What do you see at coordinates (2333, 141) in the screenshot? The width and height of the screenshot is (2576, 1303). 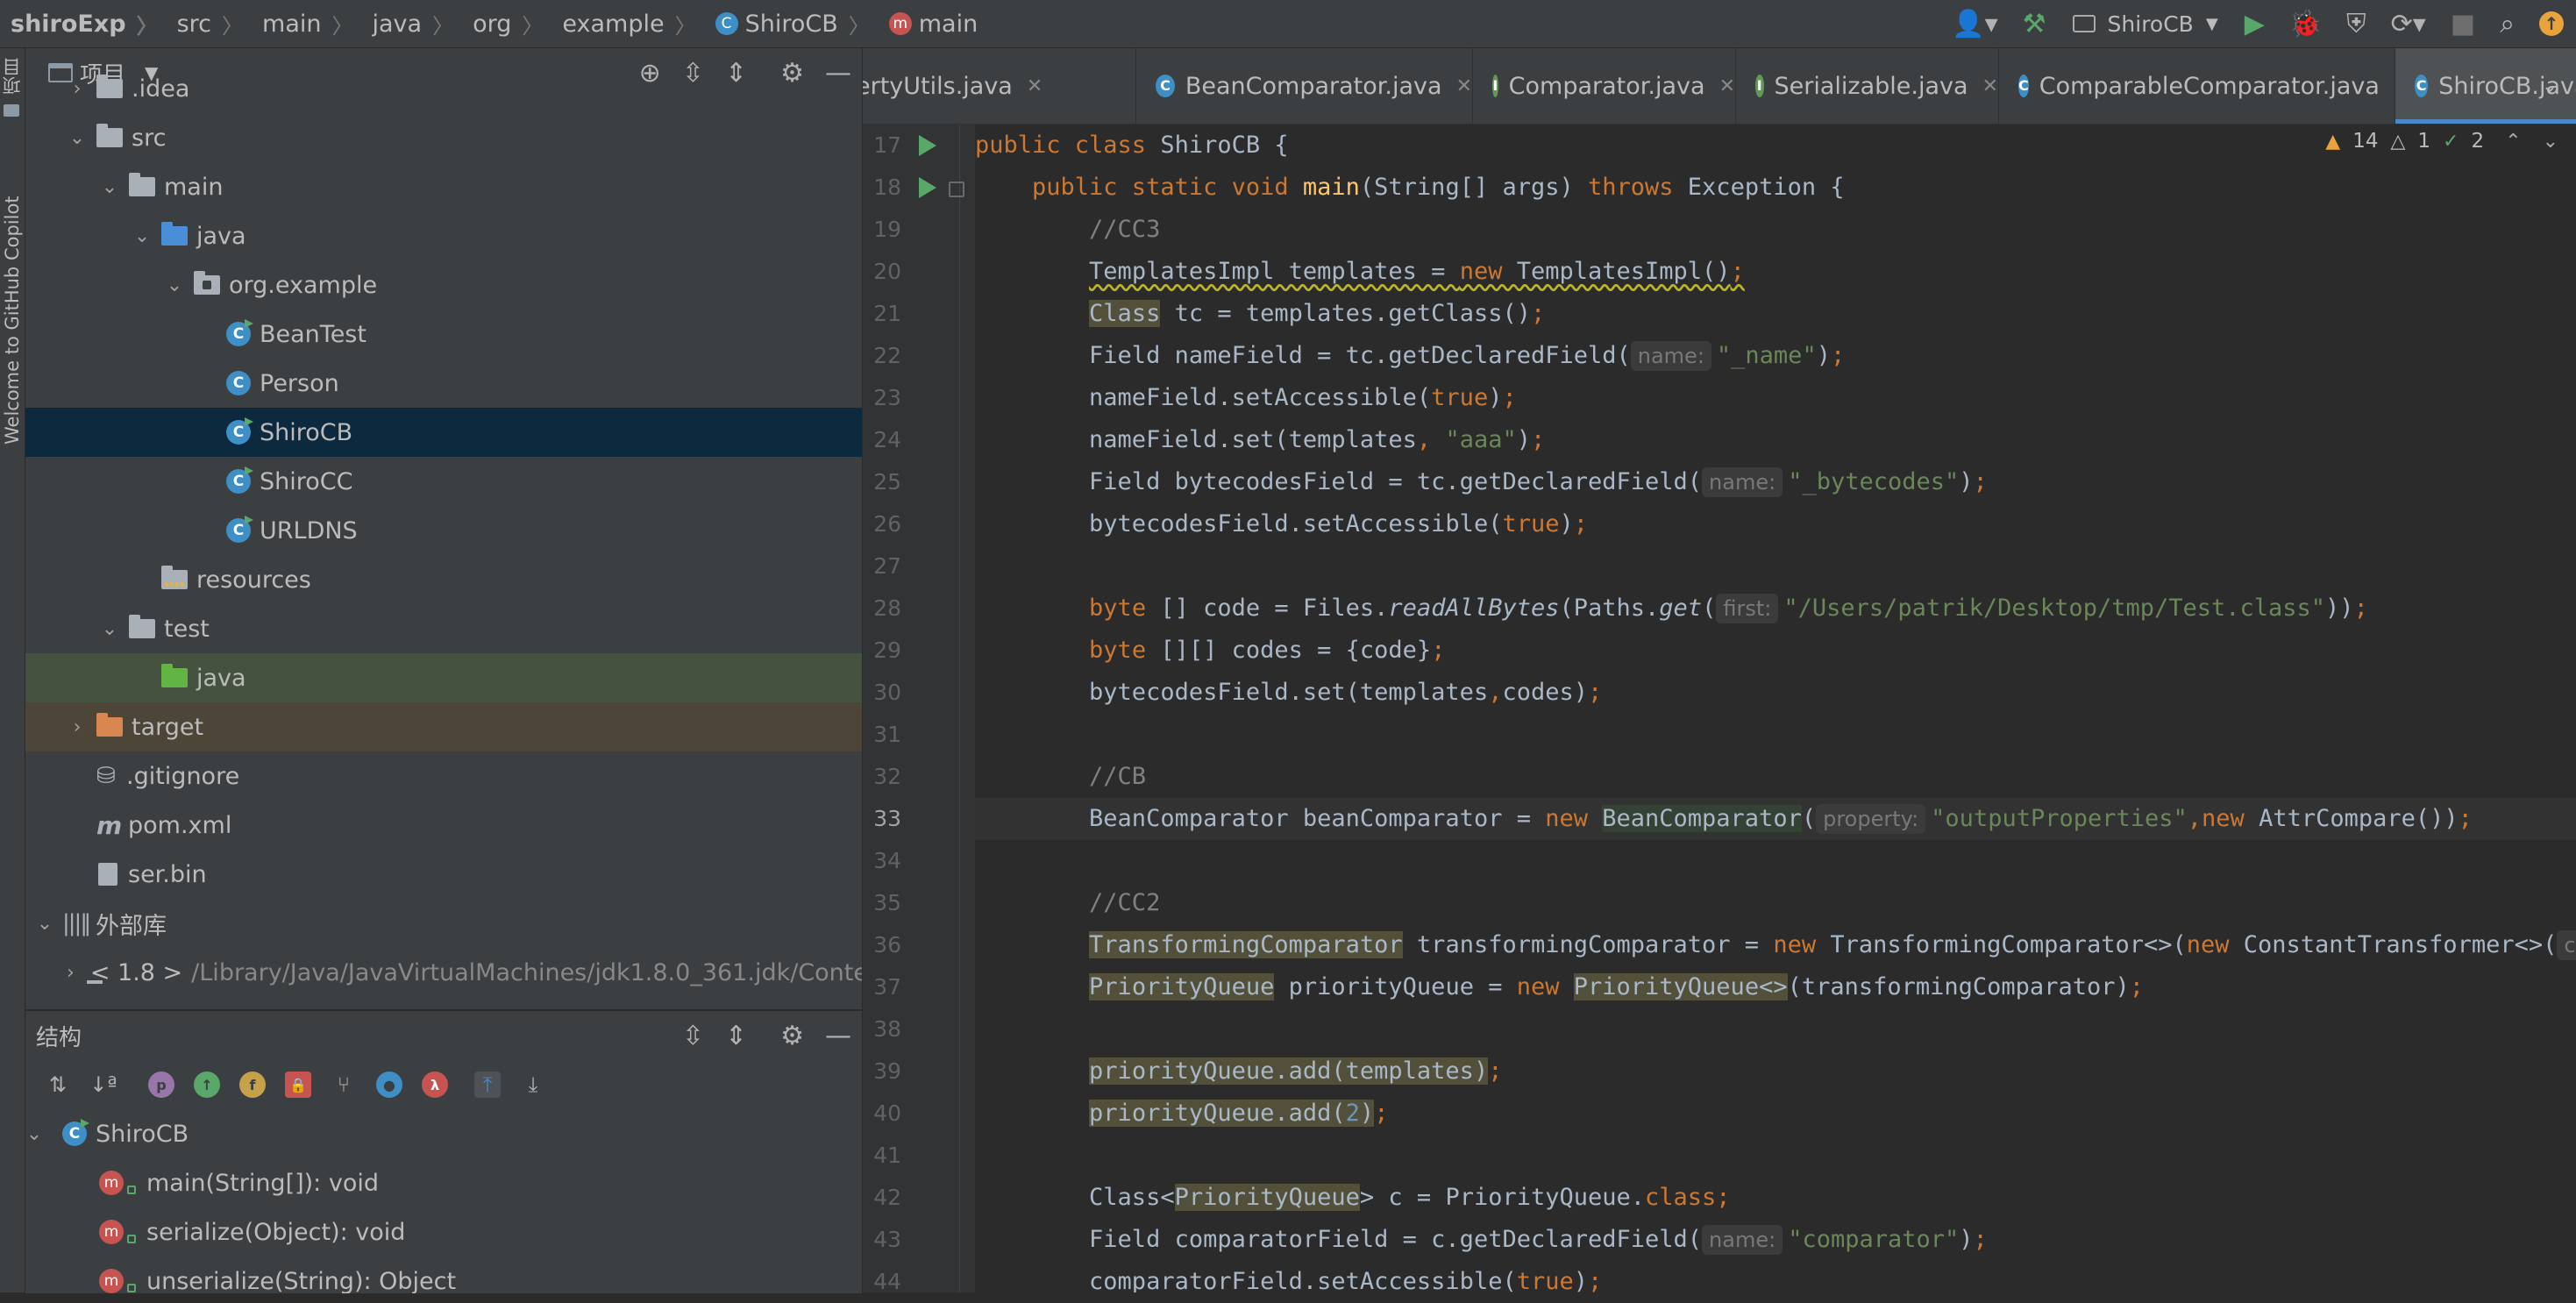 I see `warning-icon: ▲` at bounding box center [2333, 141].